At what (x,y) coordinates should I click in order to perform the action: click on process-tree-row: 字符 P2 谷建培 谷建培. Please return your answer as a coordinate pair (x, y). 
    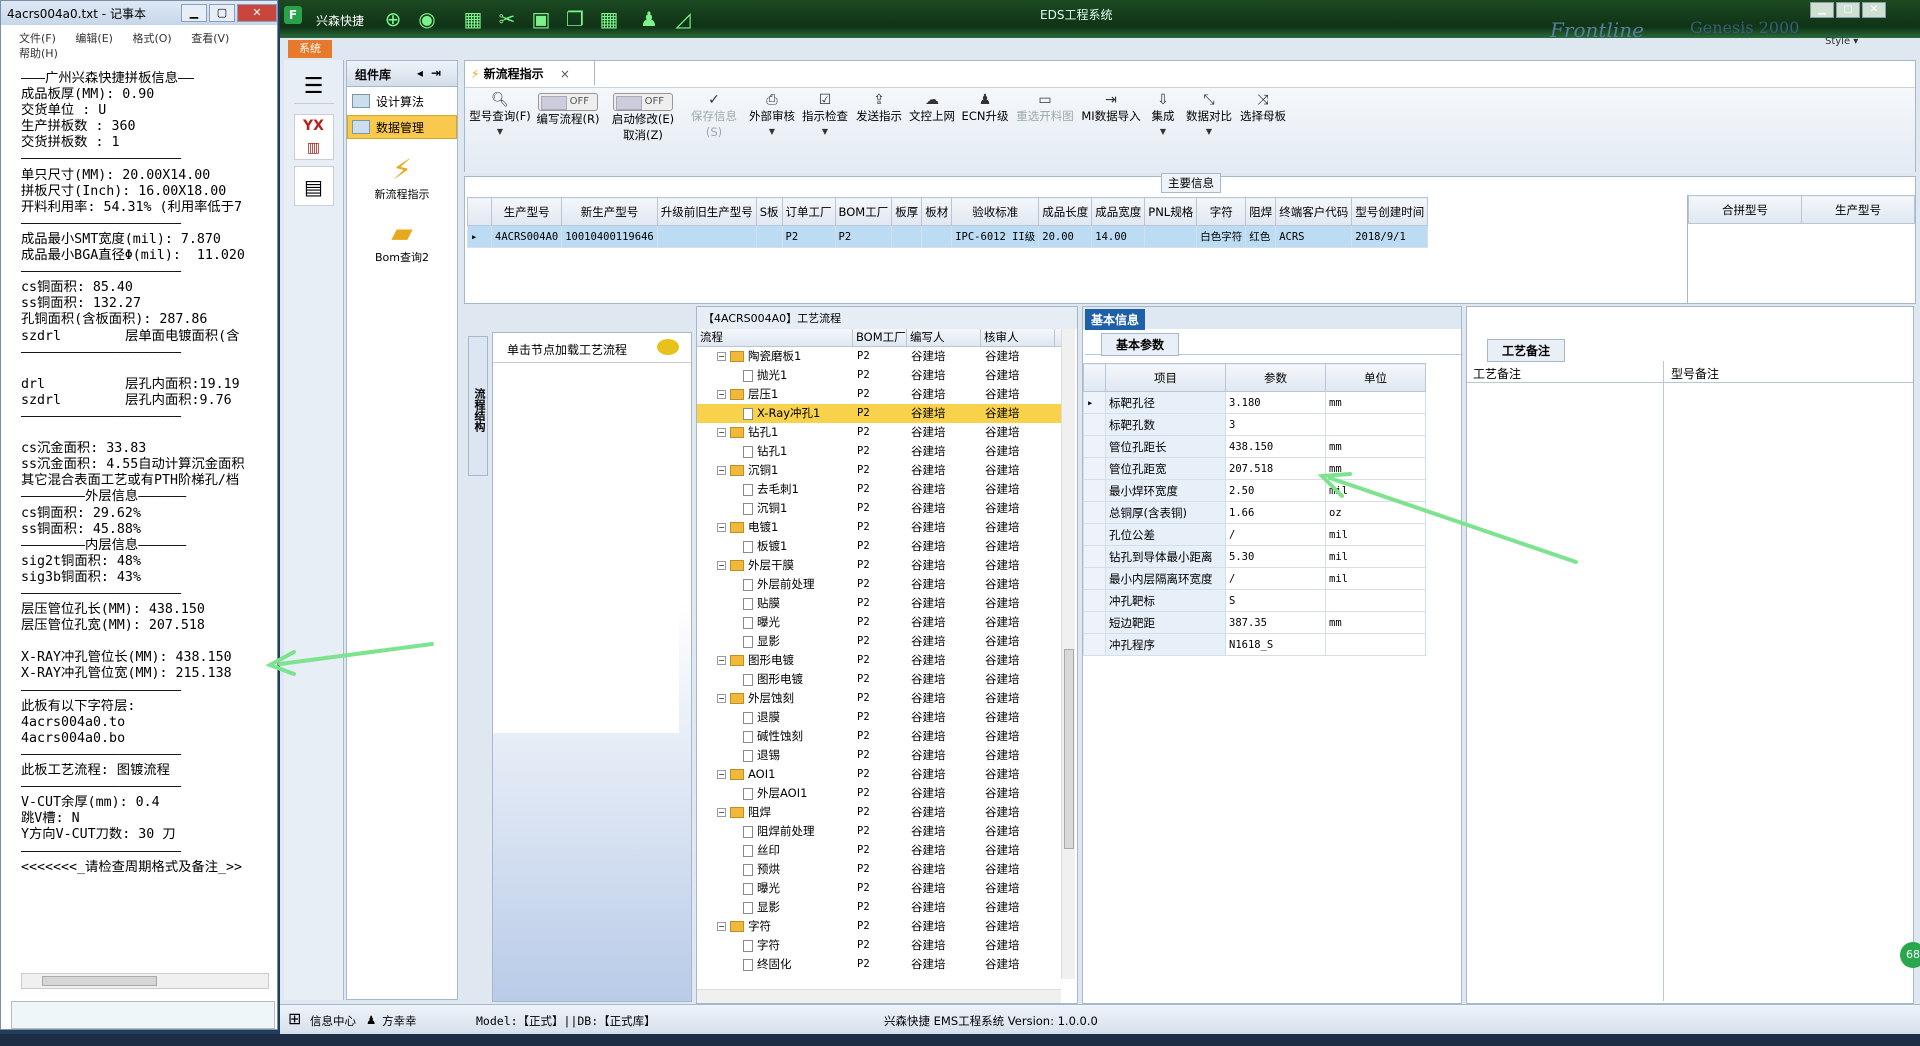
    Looking at the image, I should click on (879, 945).